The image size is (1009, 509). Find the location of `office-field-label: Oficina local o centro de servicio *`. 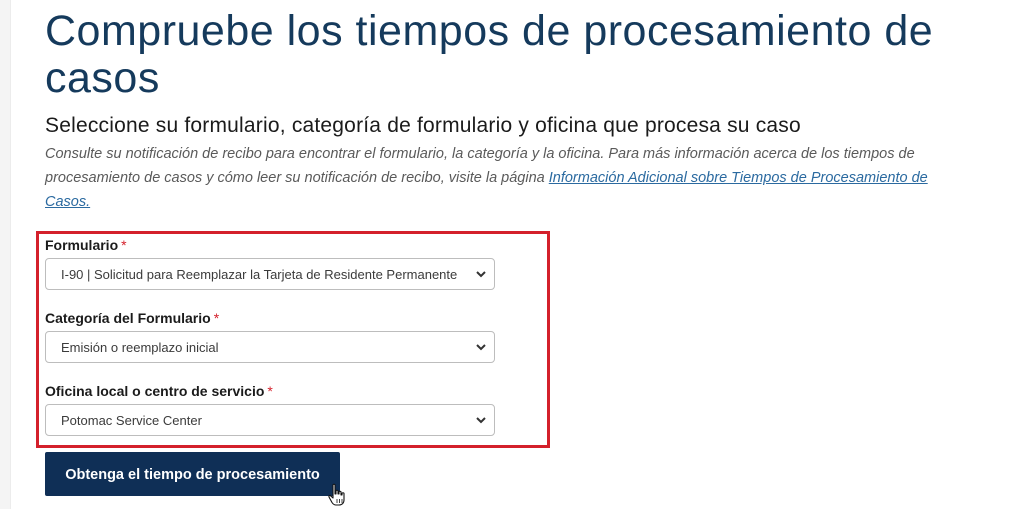

office-field-label: Oficina local o centro de servicio * is located at coordinates (159, 391).